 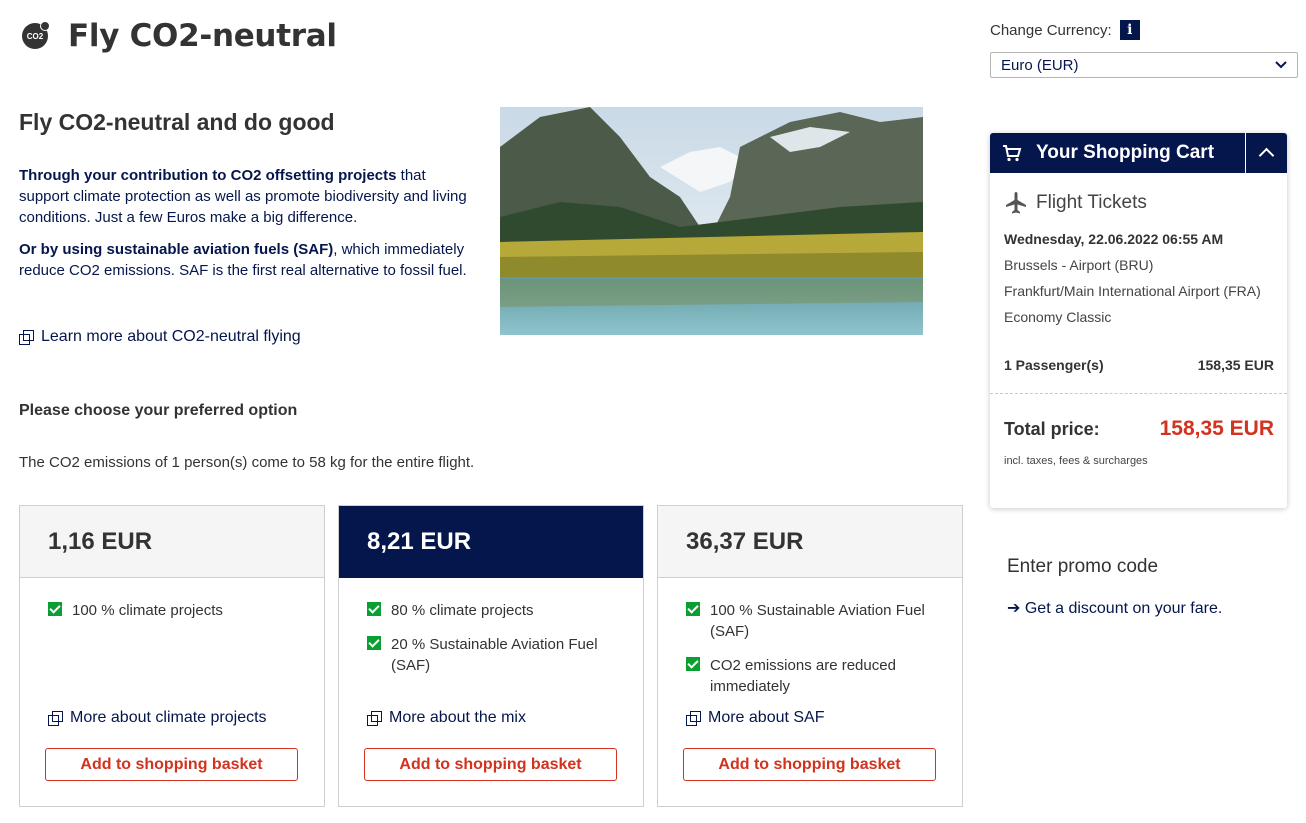 I want to click on chevron-down-icon, so click(x=1281, y=65).